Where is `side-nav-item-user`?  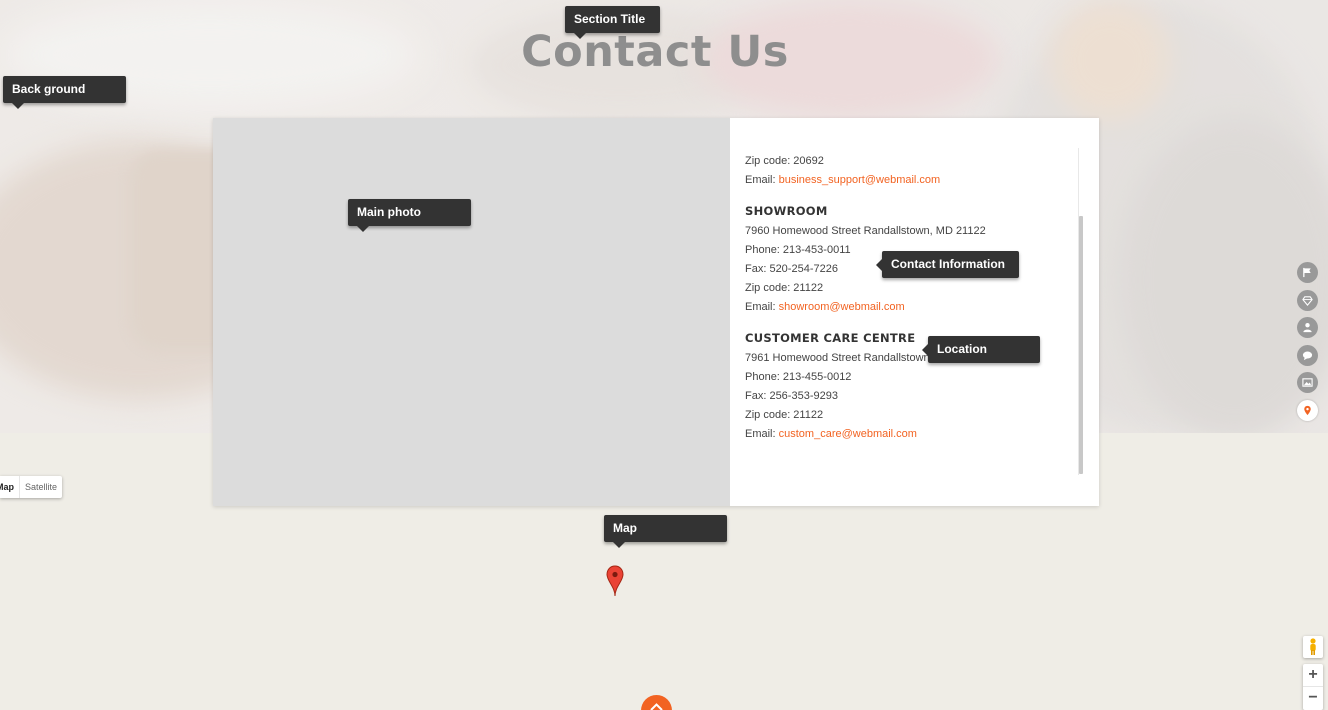 side-nav-item-user is located at coordinates (1307, 328).